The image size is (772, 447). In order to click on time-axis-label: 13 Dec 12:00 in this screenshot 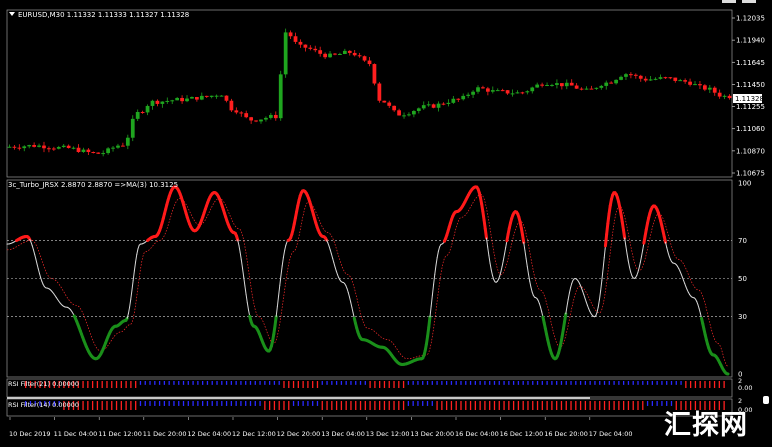, I will do `click(388, 434)`.